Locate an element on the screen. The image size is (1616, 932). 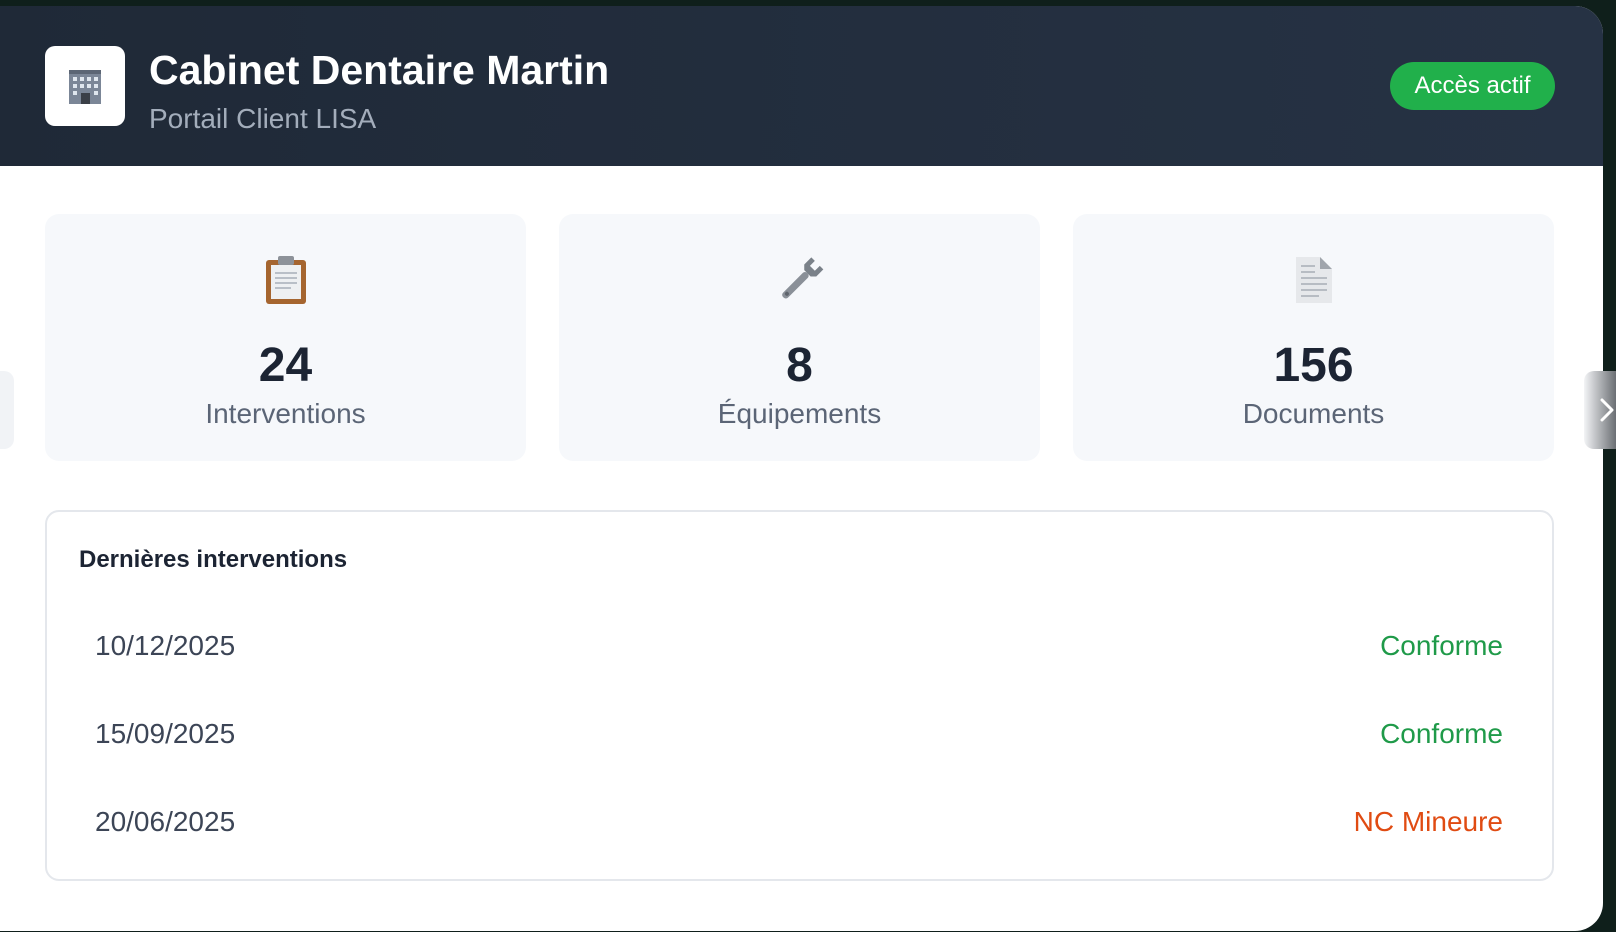
client-name: Cabinet Dentaire Martin is located at coordinates (379, 70).